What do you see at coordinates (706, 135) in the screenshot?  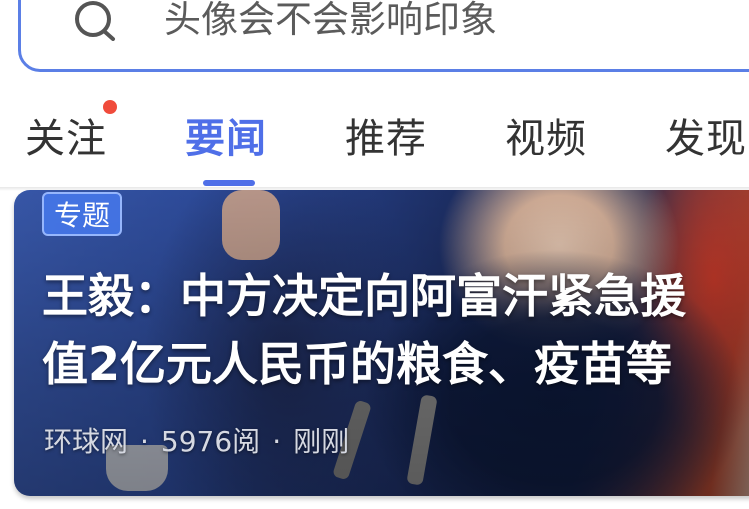 I see `tab-discover: 发现` at bounding box center [706, 135].